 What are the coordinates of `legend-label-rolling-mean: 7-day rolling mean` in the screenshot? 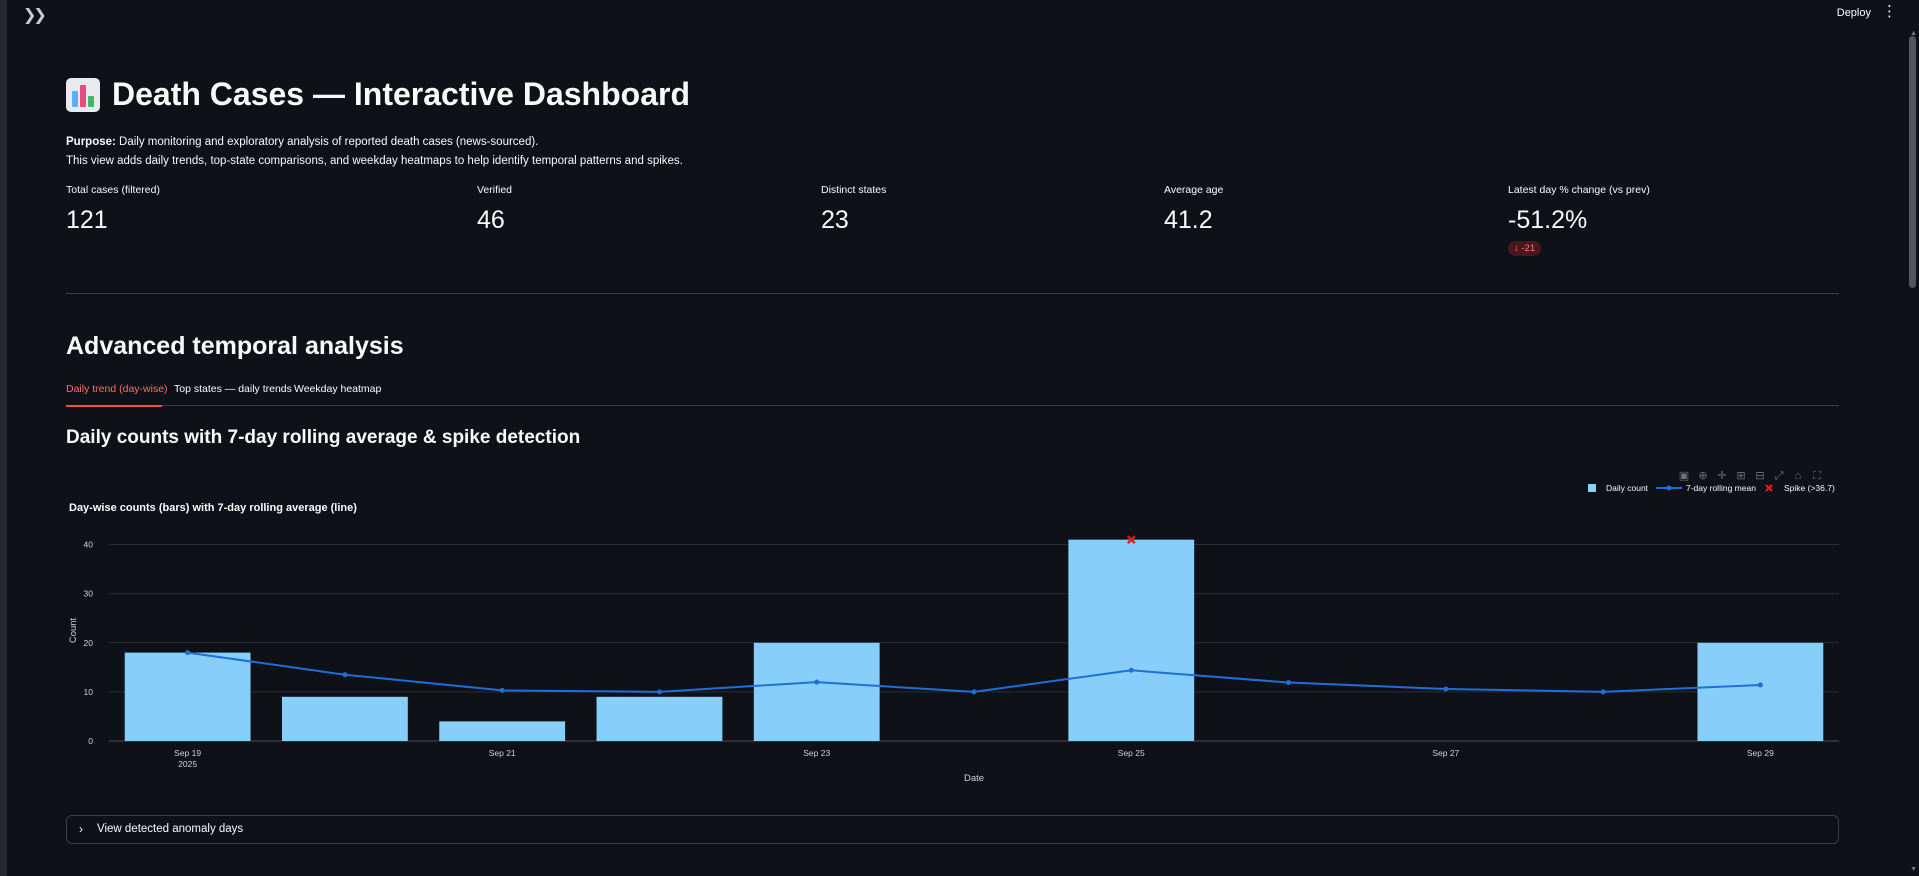 It's located at (1721, 488).